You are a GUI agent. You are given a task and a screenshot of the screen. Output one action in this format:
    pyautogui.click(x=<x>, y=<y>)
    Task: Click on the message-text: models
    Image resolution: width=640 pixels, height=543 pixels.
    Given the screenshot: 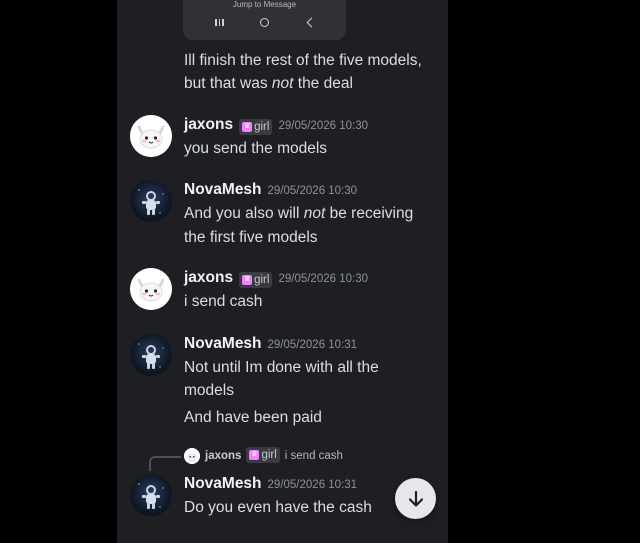 What is the action you would take?
    pyautogui.click(x=209, y=390)
    